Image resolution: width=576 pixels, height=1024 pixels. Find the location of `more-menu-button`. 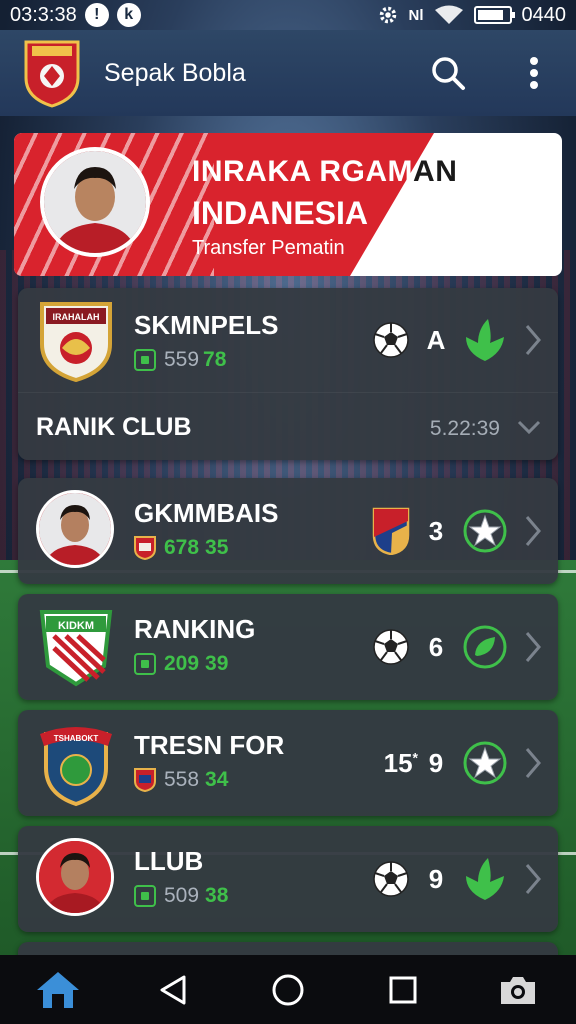

more-menu-button is located at coordinates (534, 73).